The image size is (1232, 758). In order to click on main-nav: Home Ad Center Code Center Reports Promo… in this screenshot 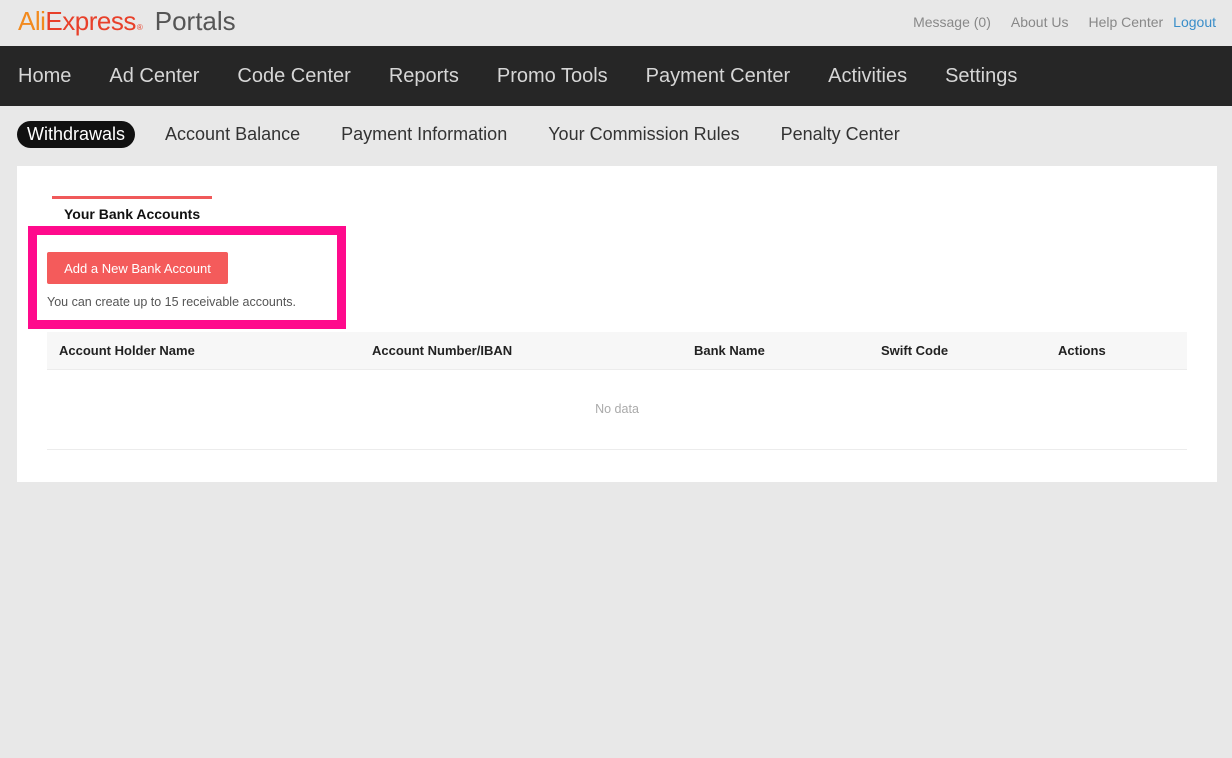, I will do `click(616, 76)`.